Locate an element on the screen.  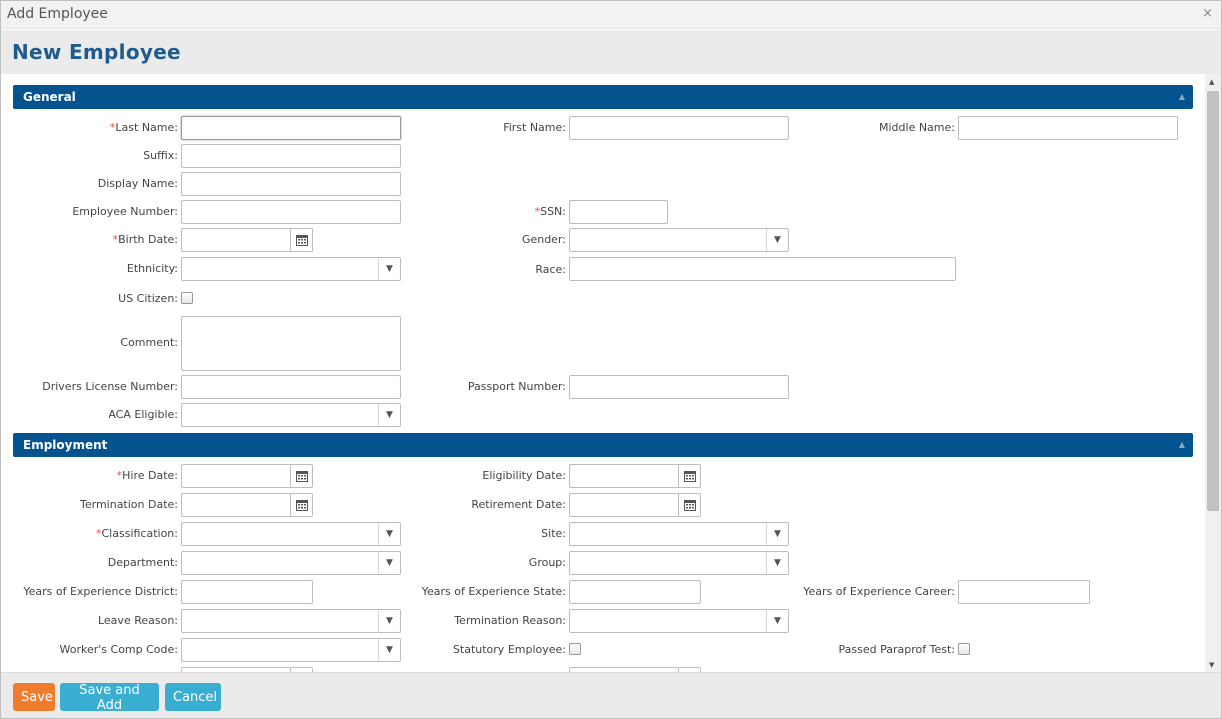
gender-select: ▼ is located at coordinates (679, 240).